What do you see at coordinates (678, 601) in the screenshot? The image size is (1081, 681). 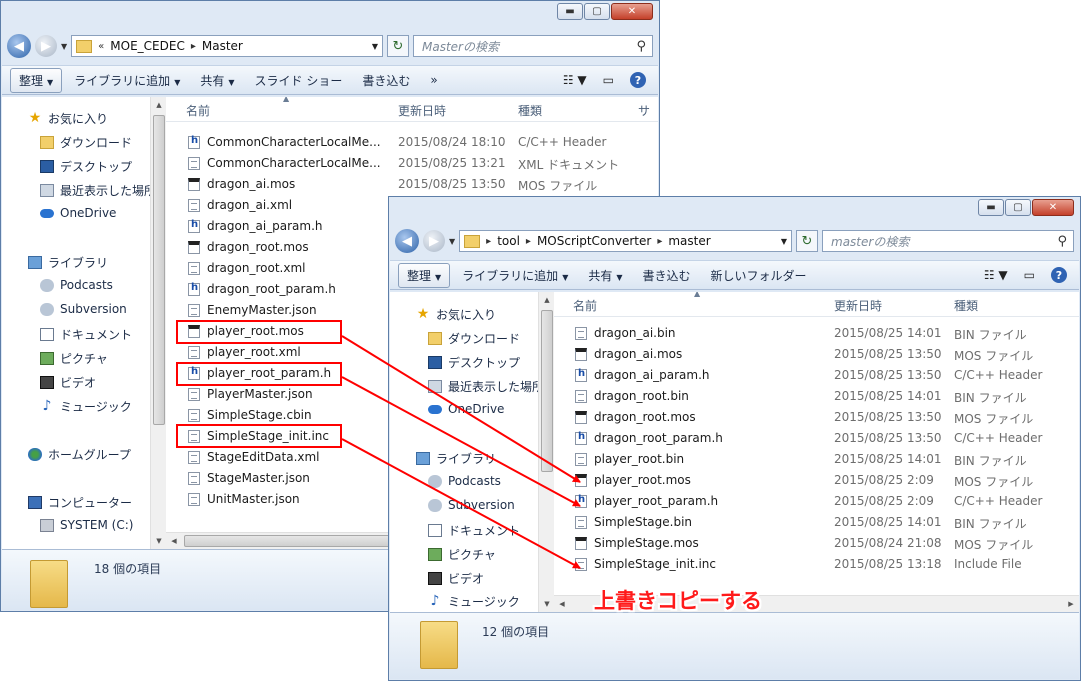 I see `overwrite-copy-annotation: 上書きコピーする` at bounding box center [678, 601].